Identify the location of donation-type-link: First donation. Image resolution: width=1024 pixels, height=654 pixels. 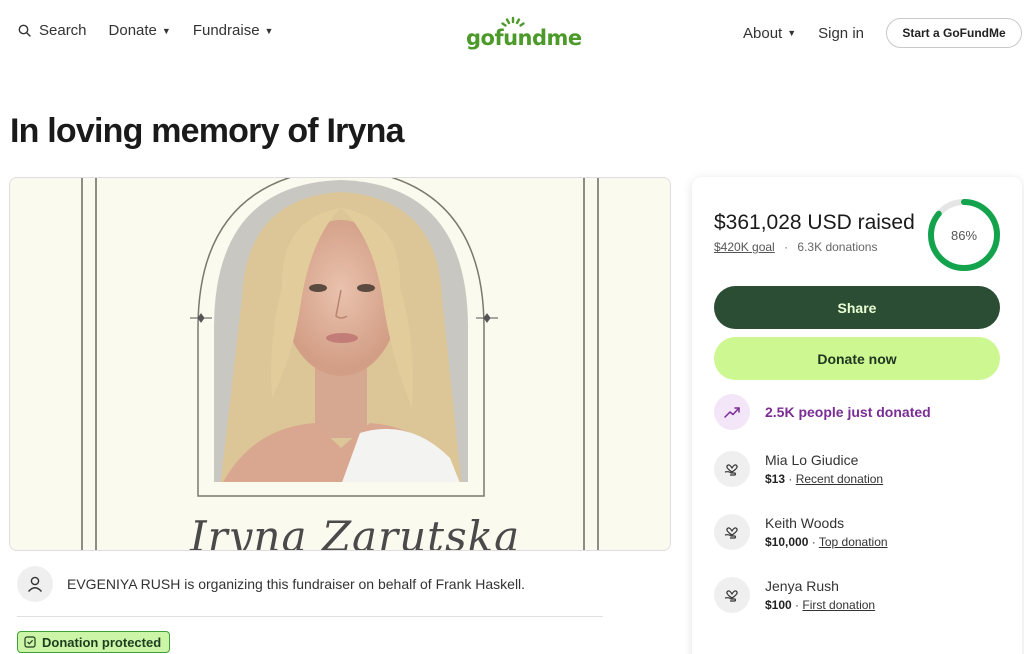
(838, 605).